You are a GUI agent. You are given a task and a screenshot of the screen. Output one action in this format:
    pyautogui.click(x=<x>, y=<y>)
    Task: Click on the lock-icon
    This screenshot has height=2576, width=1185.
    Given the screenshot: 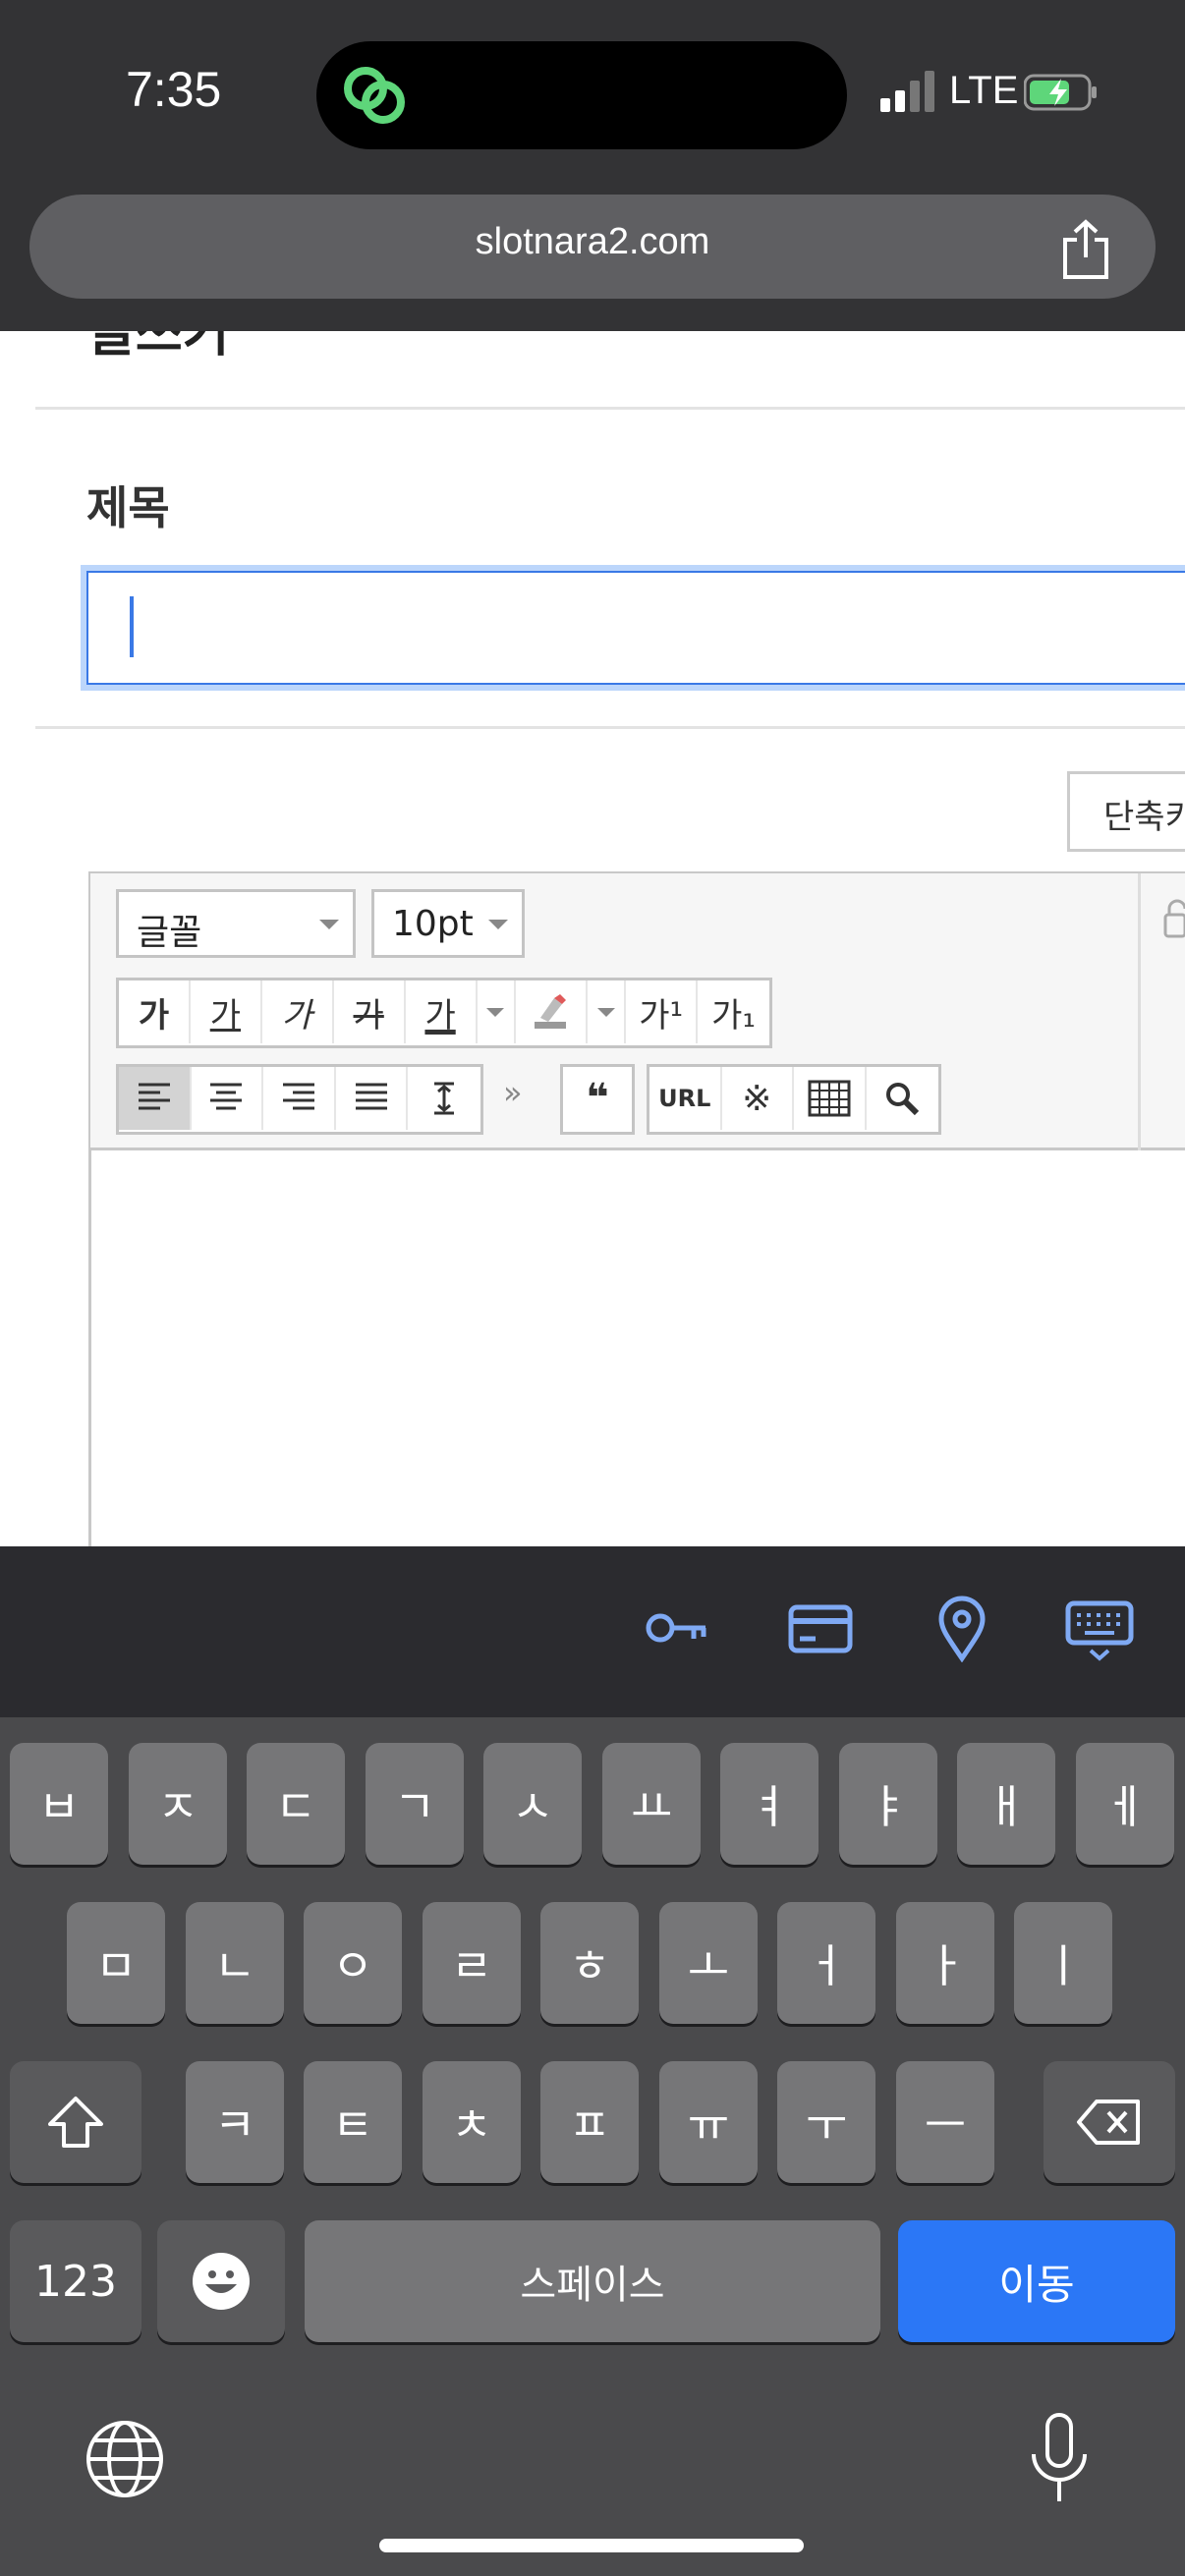 What is the action you would take?
    pyautogui.click(x=1173, y=918)
    